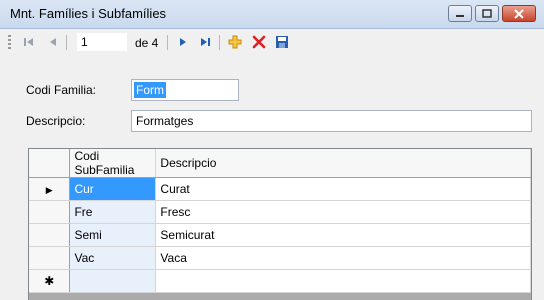 The image size is (544, 300). I want to click on move-first-icon, so click(28, 42).